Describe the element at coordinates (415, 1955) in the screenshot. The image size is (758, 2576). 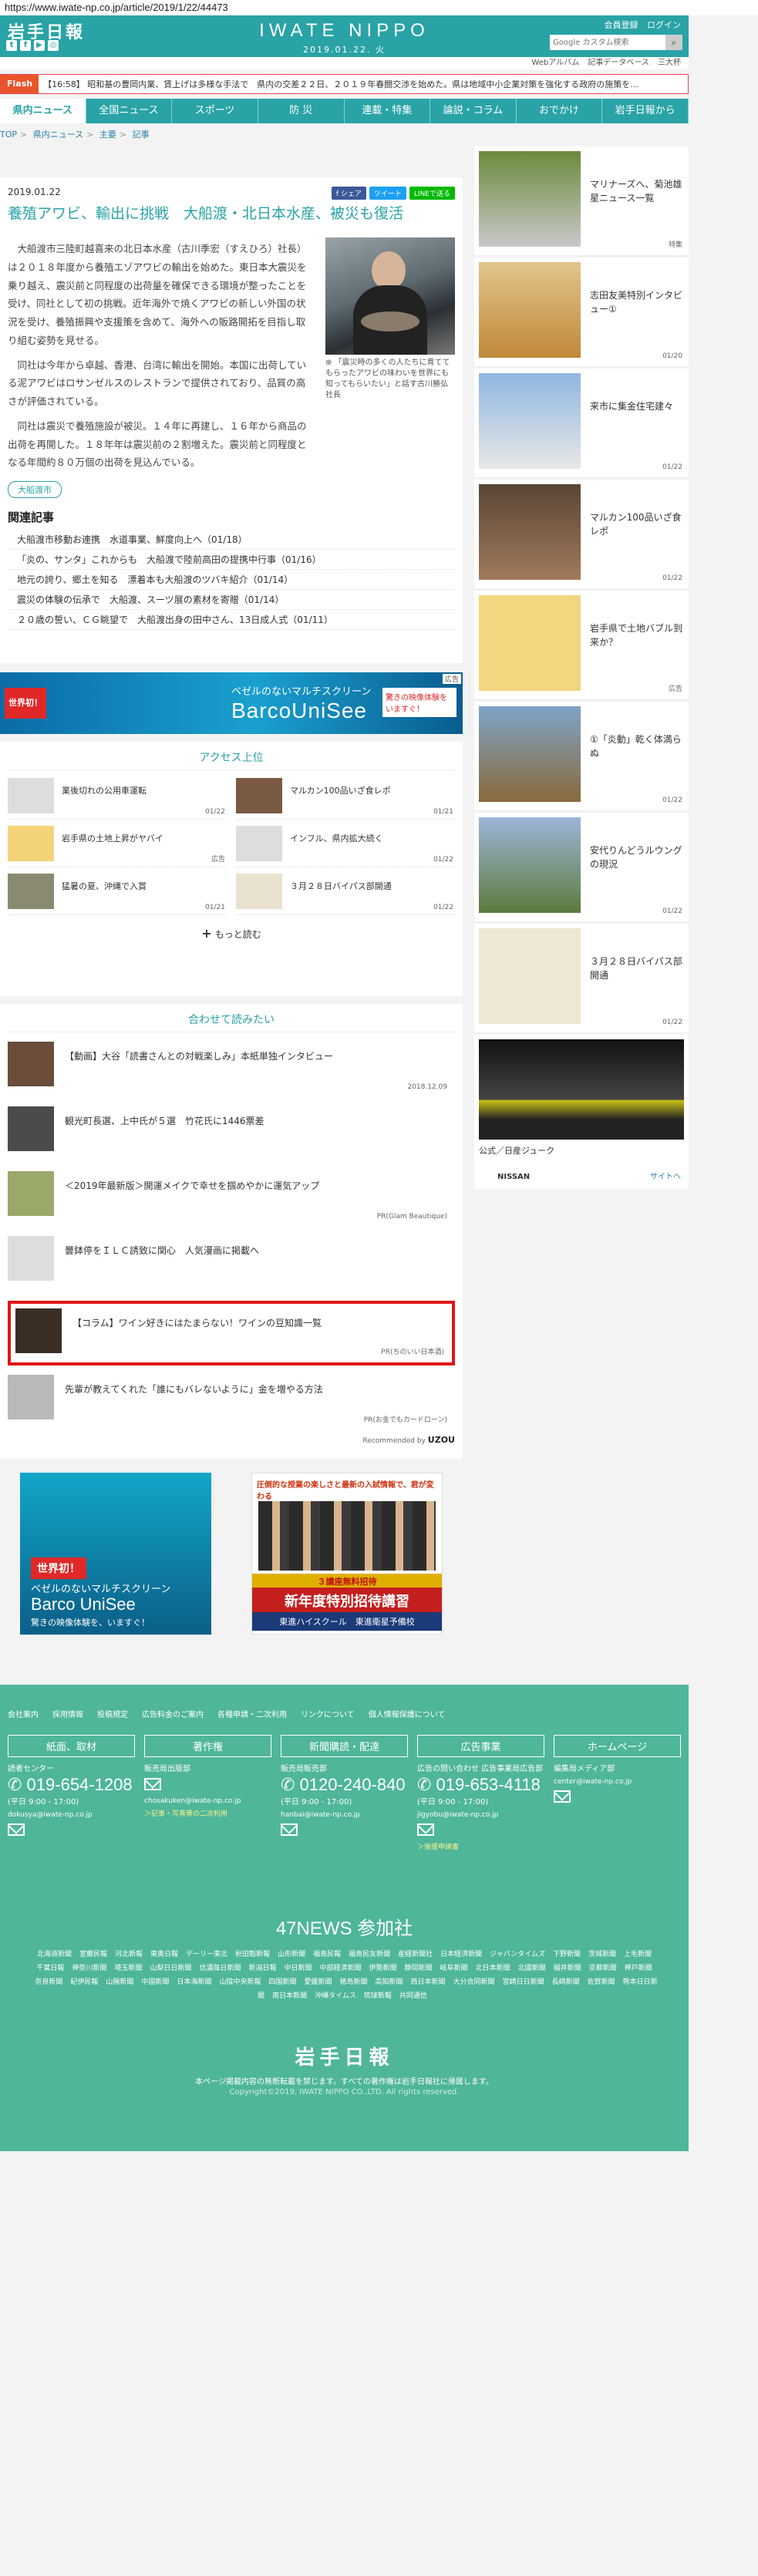
I see `news47-paper-link: 産経新聞社` at that location.